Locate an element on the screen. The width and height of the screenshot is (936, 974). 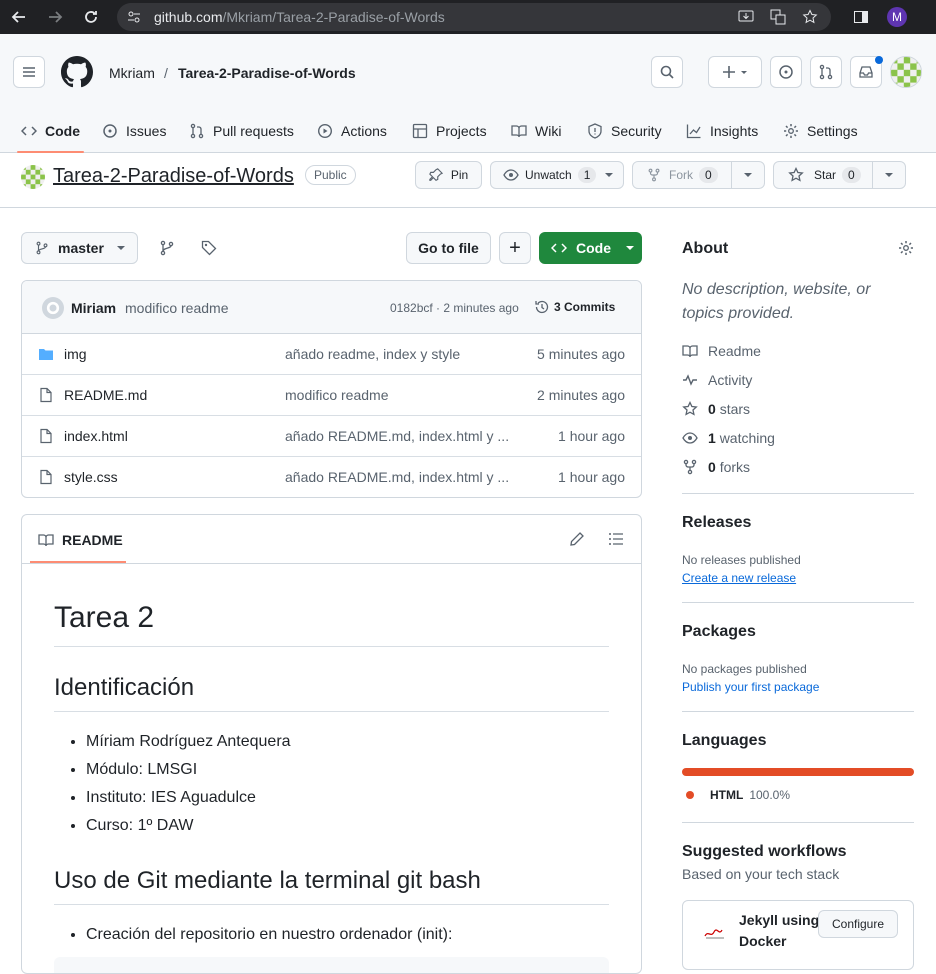
tab-actions: Actions is located at coordinates (352, 131).